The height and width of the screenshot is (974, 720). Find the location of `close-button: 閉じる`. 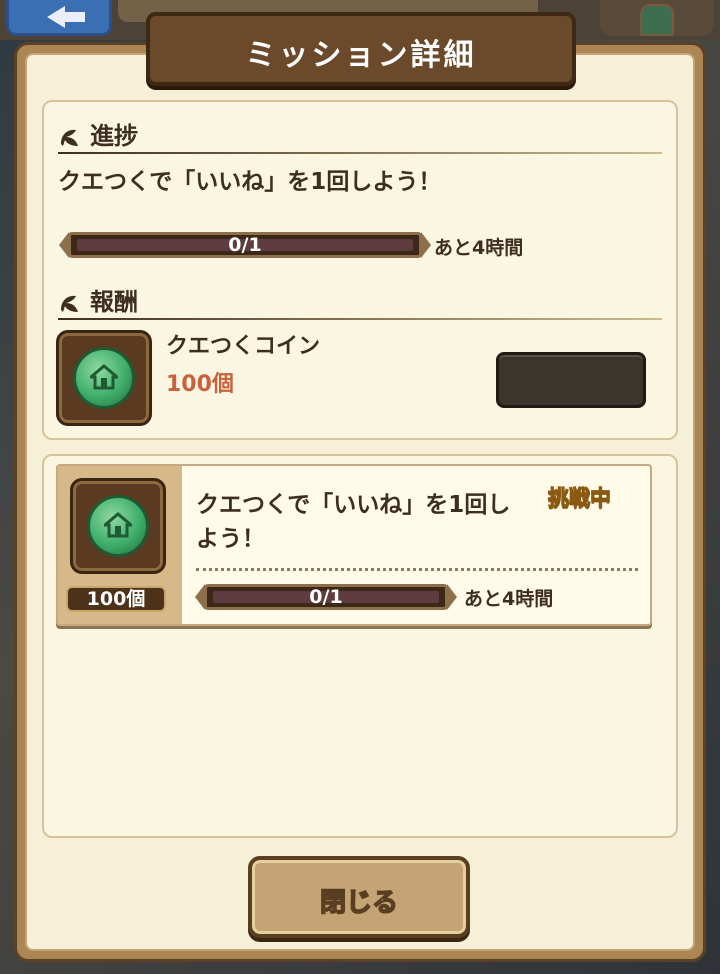

close-button: 閉じる is located at coordinates (359, 897).